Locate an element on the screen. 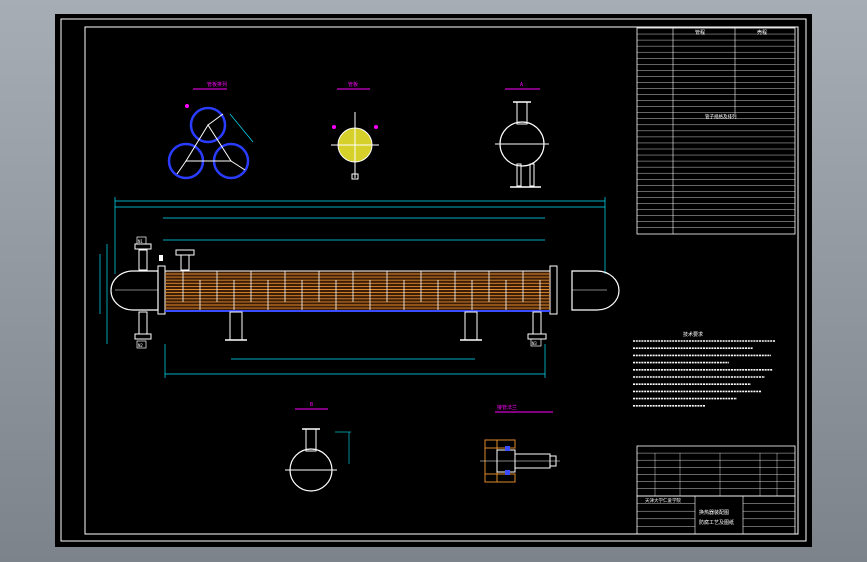 Image resolution: width=867 pixels, height=562 pixels. title-block-school: 天津大学仁爱学院 is located at coordinates (663, 500).